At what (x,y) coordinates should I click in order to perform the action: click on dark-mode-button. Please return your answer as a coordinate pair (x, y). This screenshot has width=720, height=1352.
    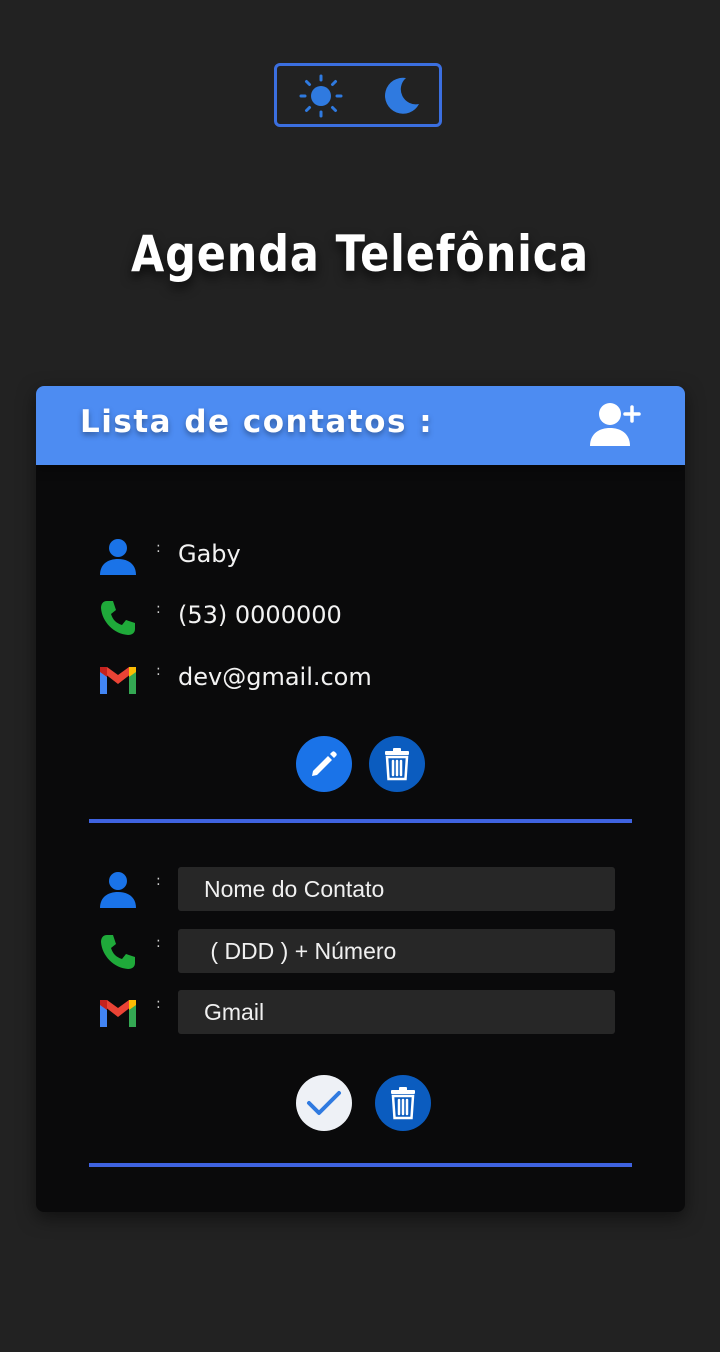
    Looking at the image, I should click on (401, 96).